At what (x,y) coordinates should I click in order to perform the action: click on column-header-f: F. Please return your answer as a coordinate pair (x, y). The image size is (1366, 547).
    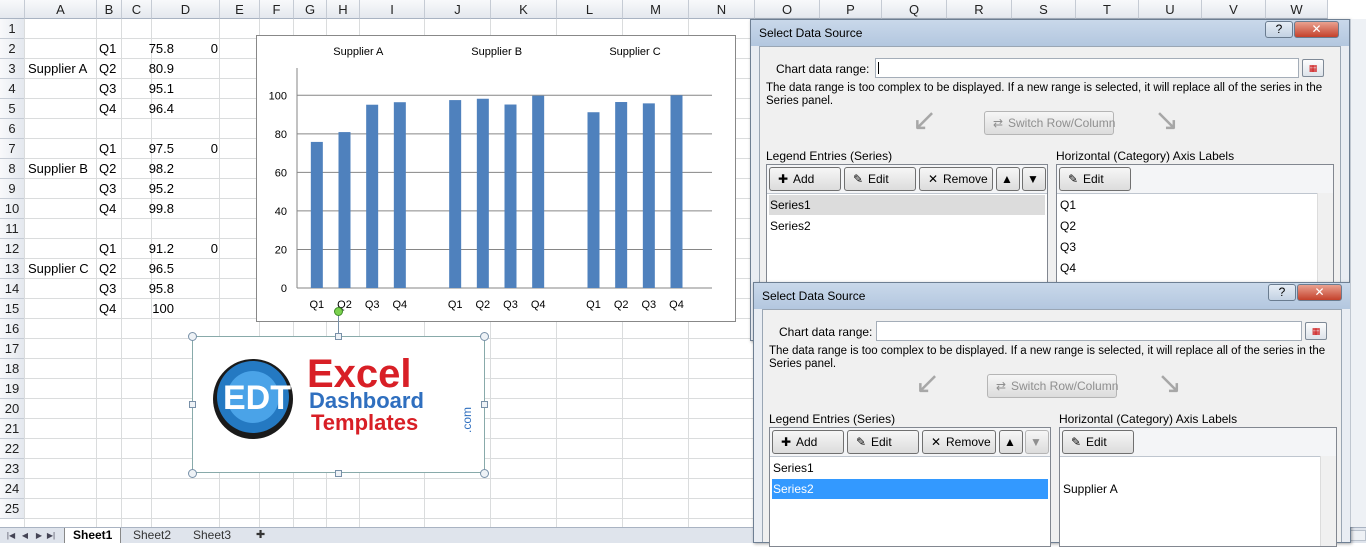
    Looking at the image, I should click on (277, 9).